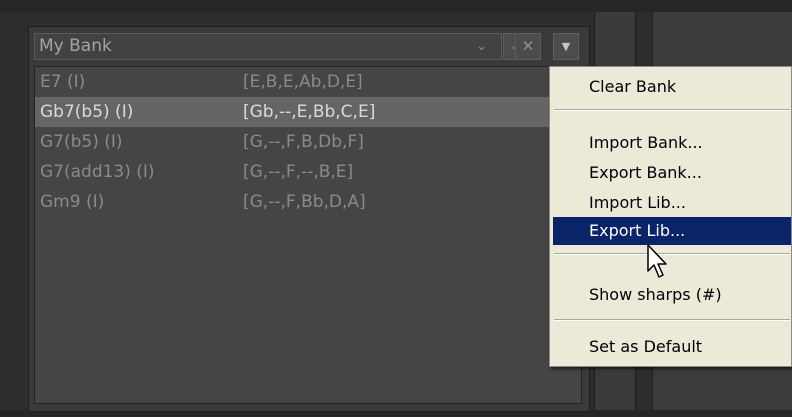 This screenshot has width=792, height=417. I want to click on menu-button: ▼, so click(566, 46).